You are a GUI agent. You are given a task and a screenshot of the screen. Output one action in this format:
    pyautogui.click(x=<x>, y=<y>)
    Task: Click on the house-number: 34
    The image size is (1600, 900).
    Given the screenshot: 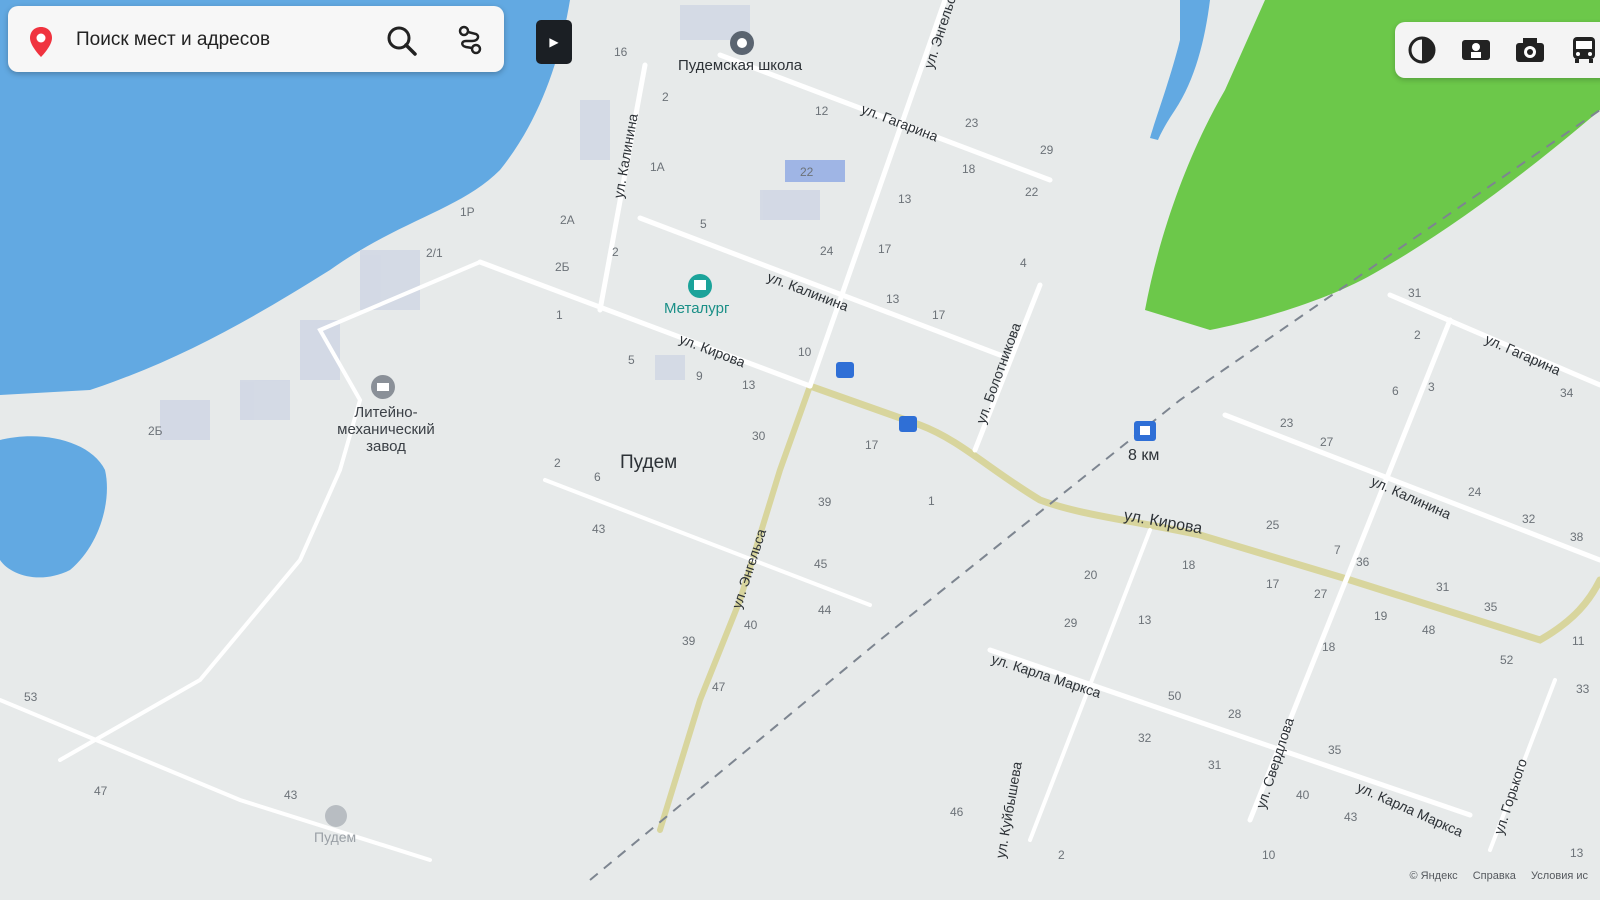 What is the action you would take?
    pyautogui.click(x=1567, y=393)
    